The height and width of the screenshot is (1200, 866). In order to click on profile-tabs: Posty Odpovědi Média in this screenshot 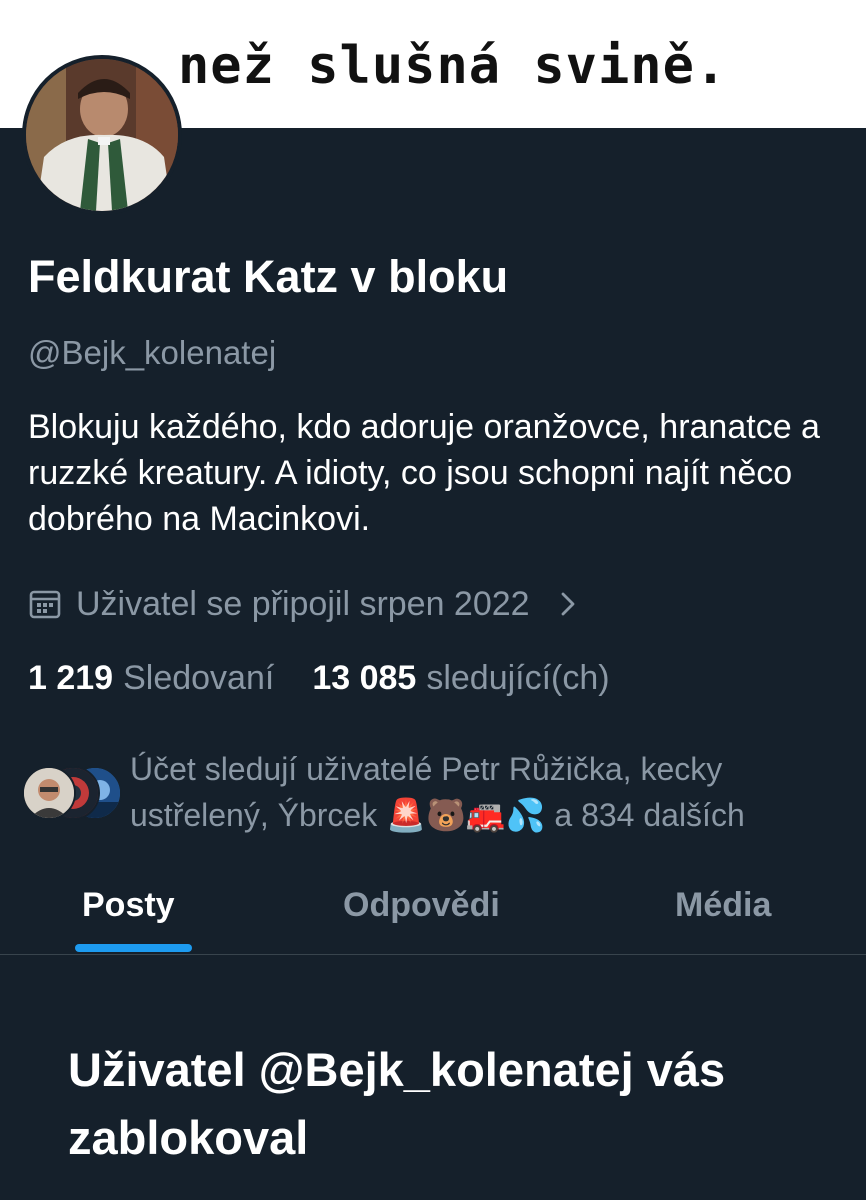, I will do `click(433, 910)`.